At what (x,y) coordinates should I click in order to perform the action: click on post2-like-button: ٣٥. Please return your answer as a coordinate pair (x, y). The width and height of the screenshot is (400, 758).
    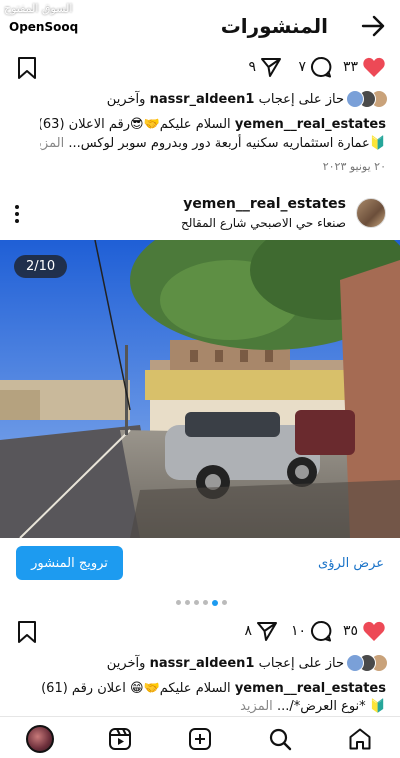
    Looking at the image, I should click on (364, 631).